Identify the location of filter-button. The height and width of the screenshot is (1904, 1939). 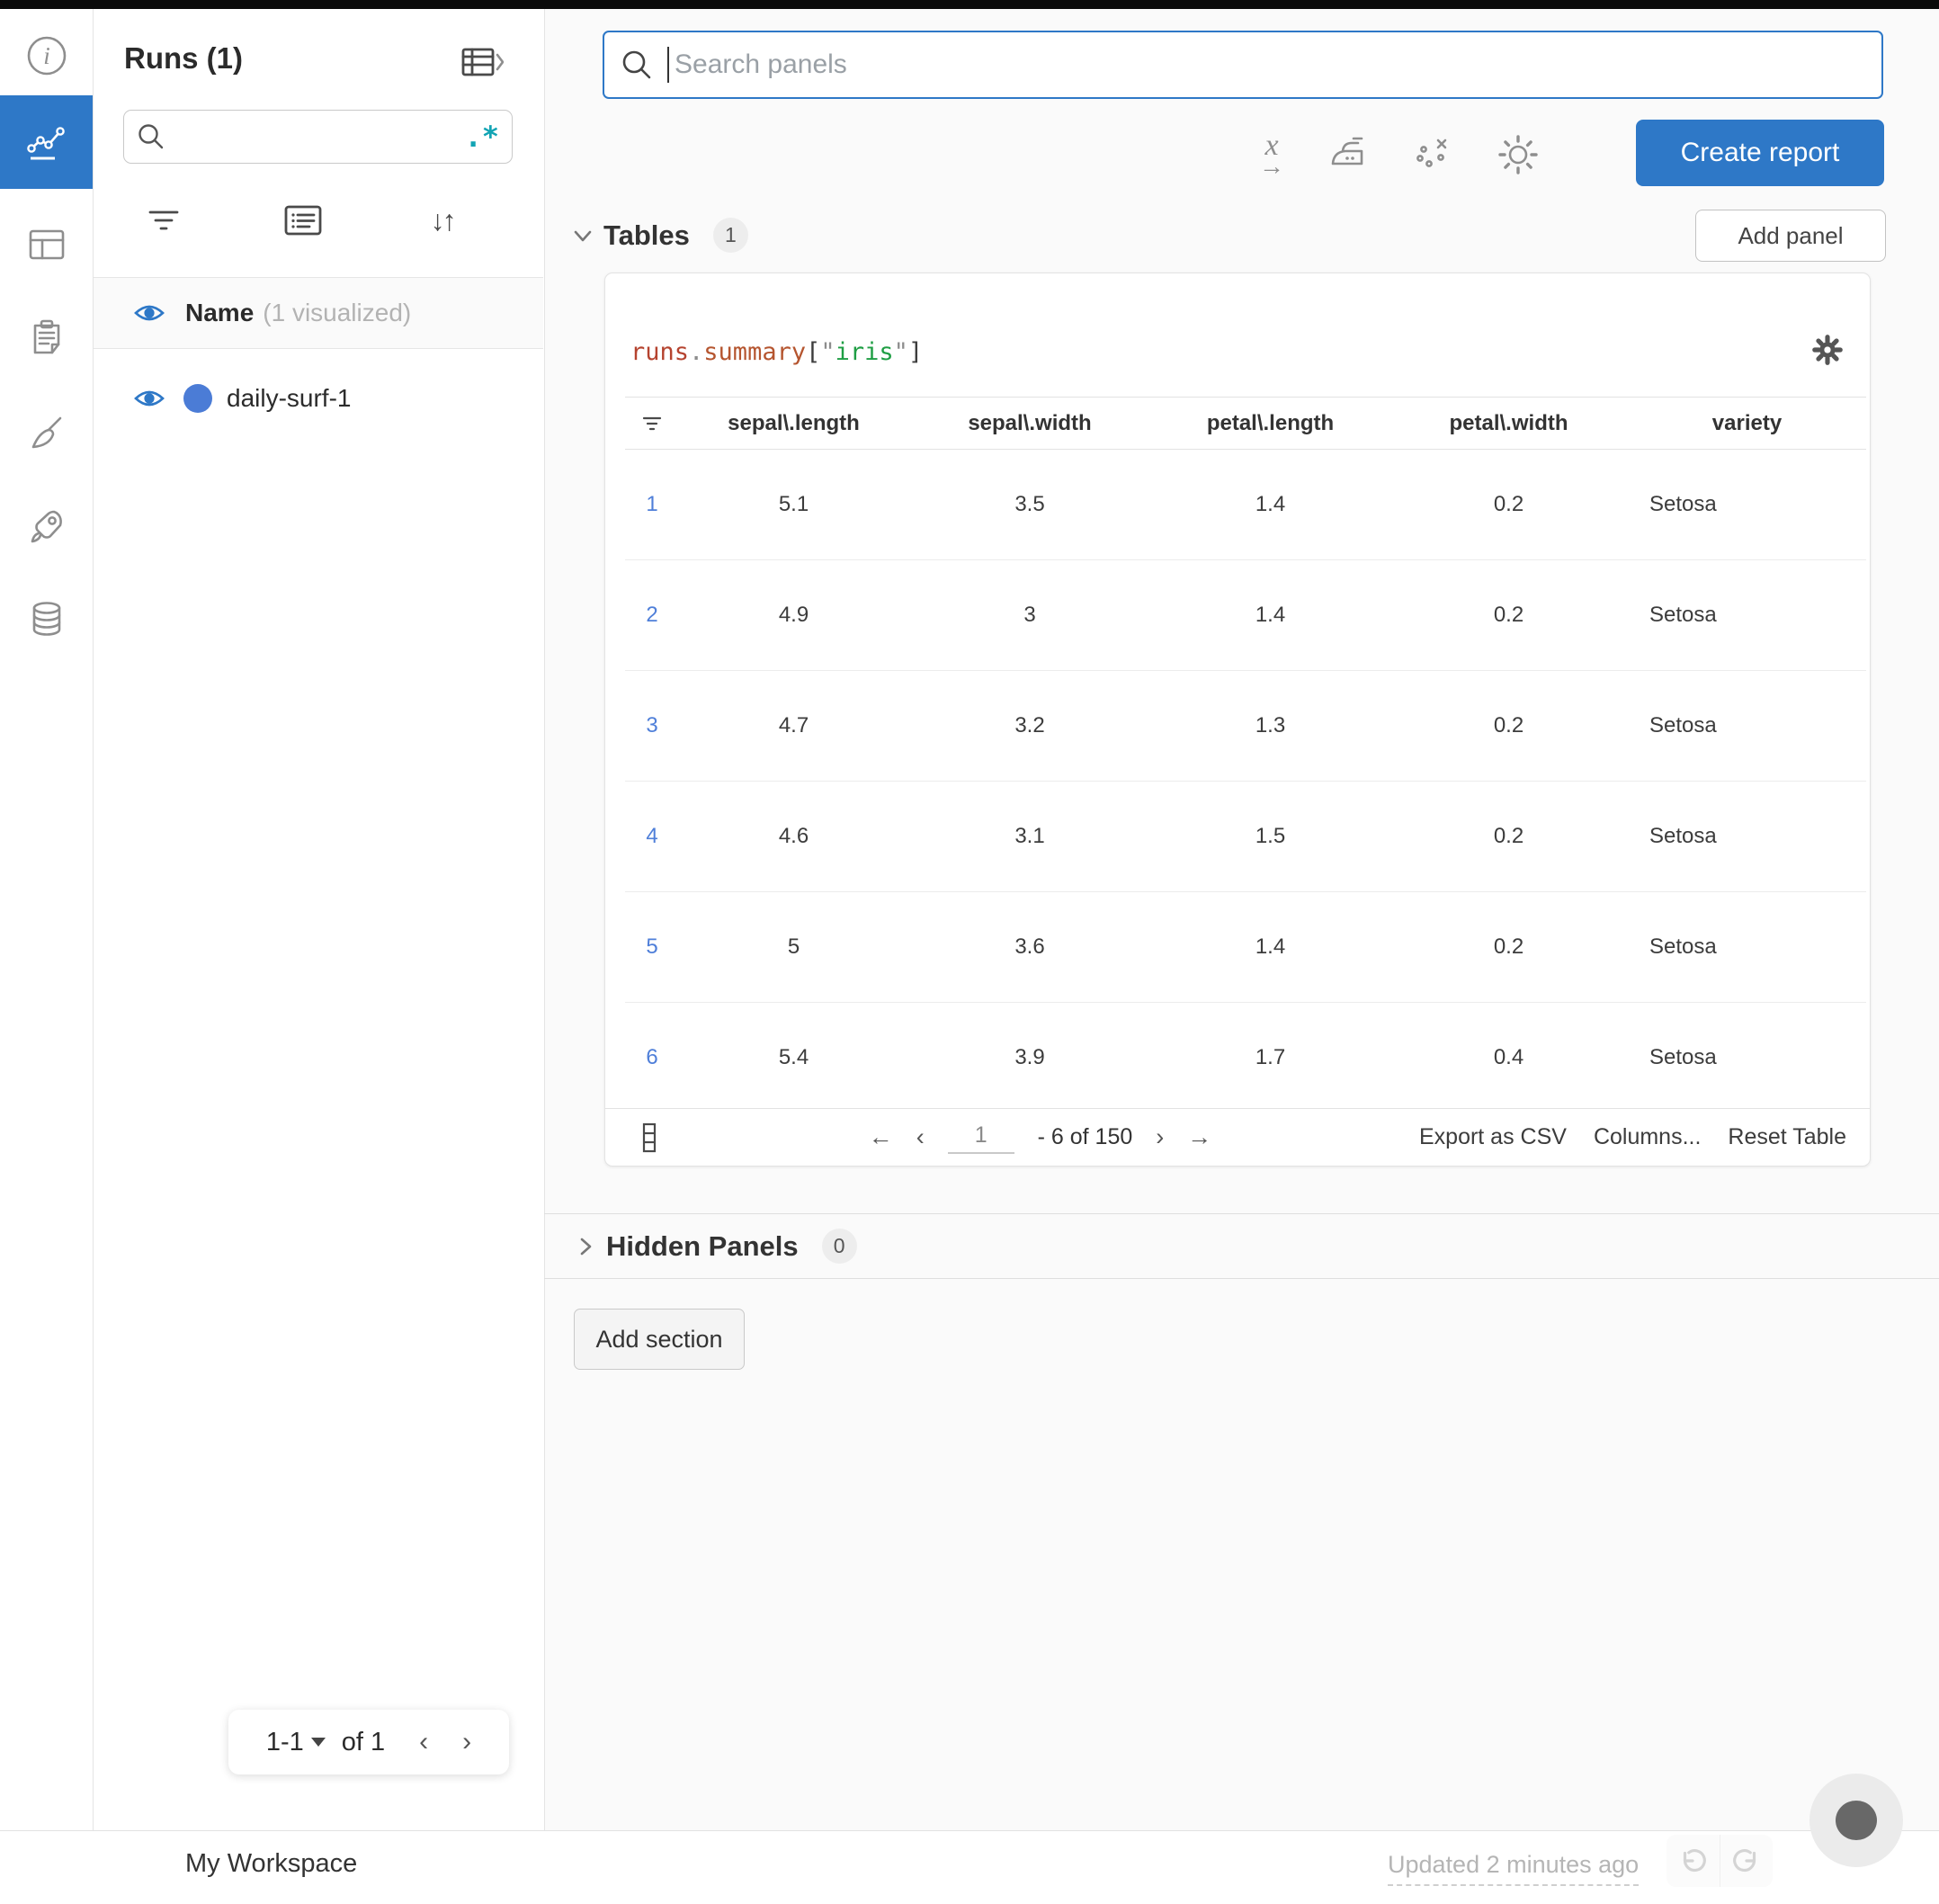
(163, 220).